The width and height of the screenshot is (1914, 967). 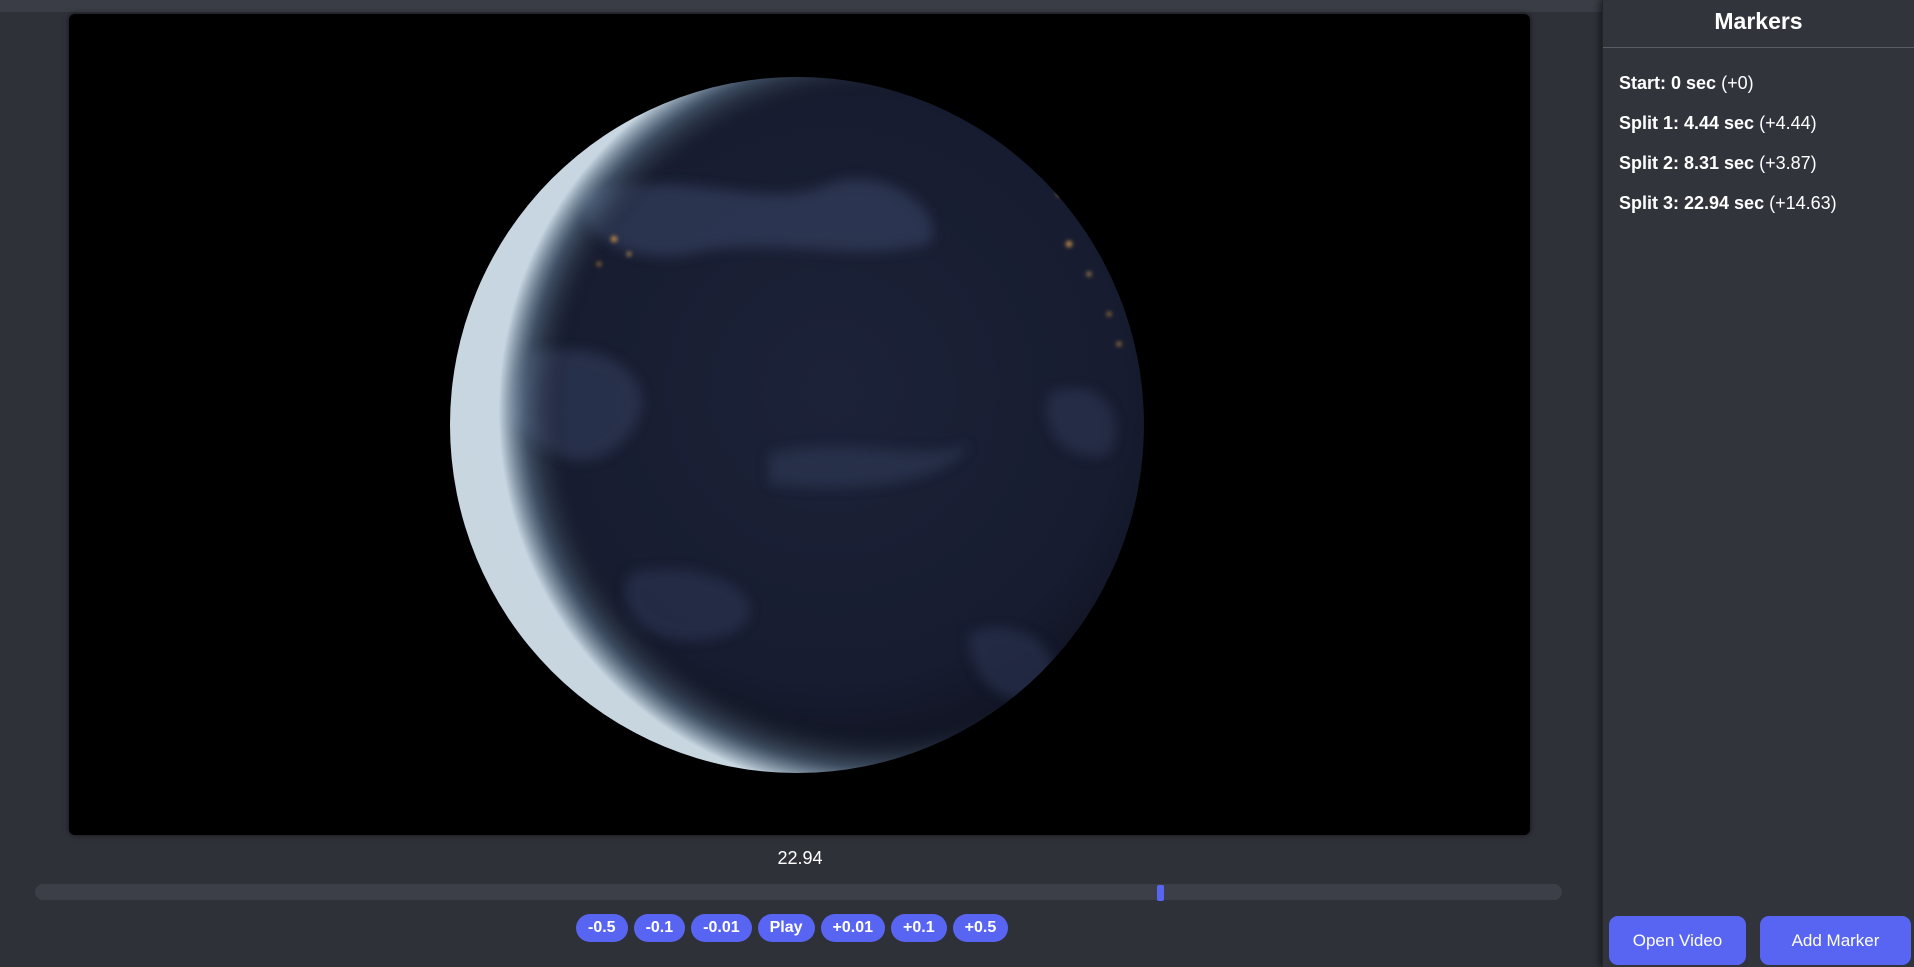 I want to click on open-video-button: Open Video, so click(x=1677, y=940).